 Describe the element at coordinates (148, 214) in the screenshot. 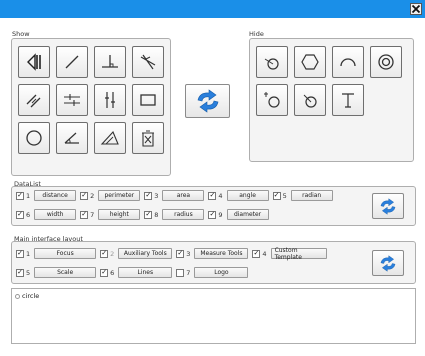

I see `datalist-checkbox-8: ✓` at that location.